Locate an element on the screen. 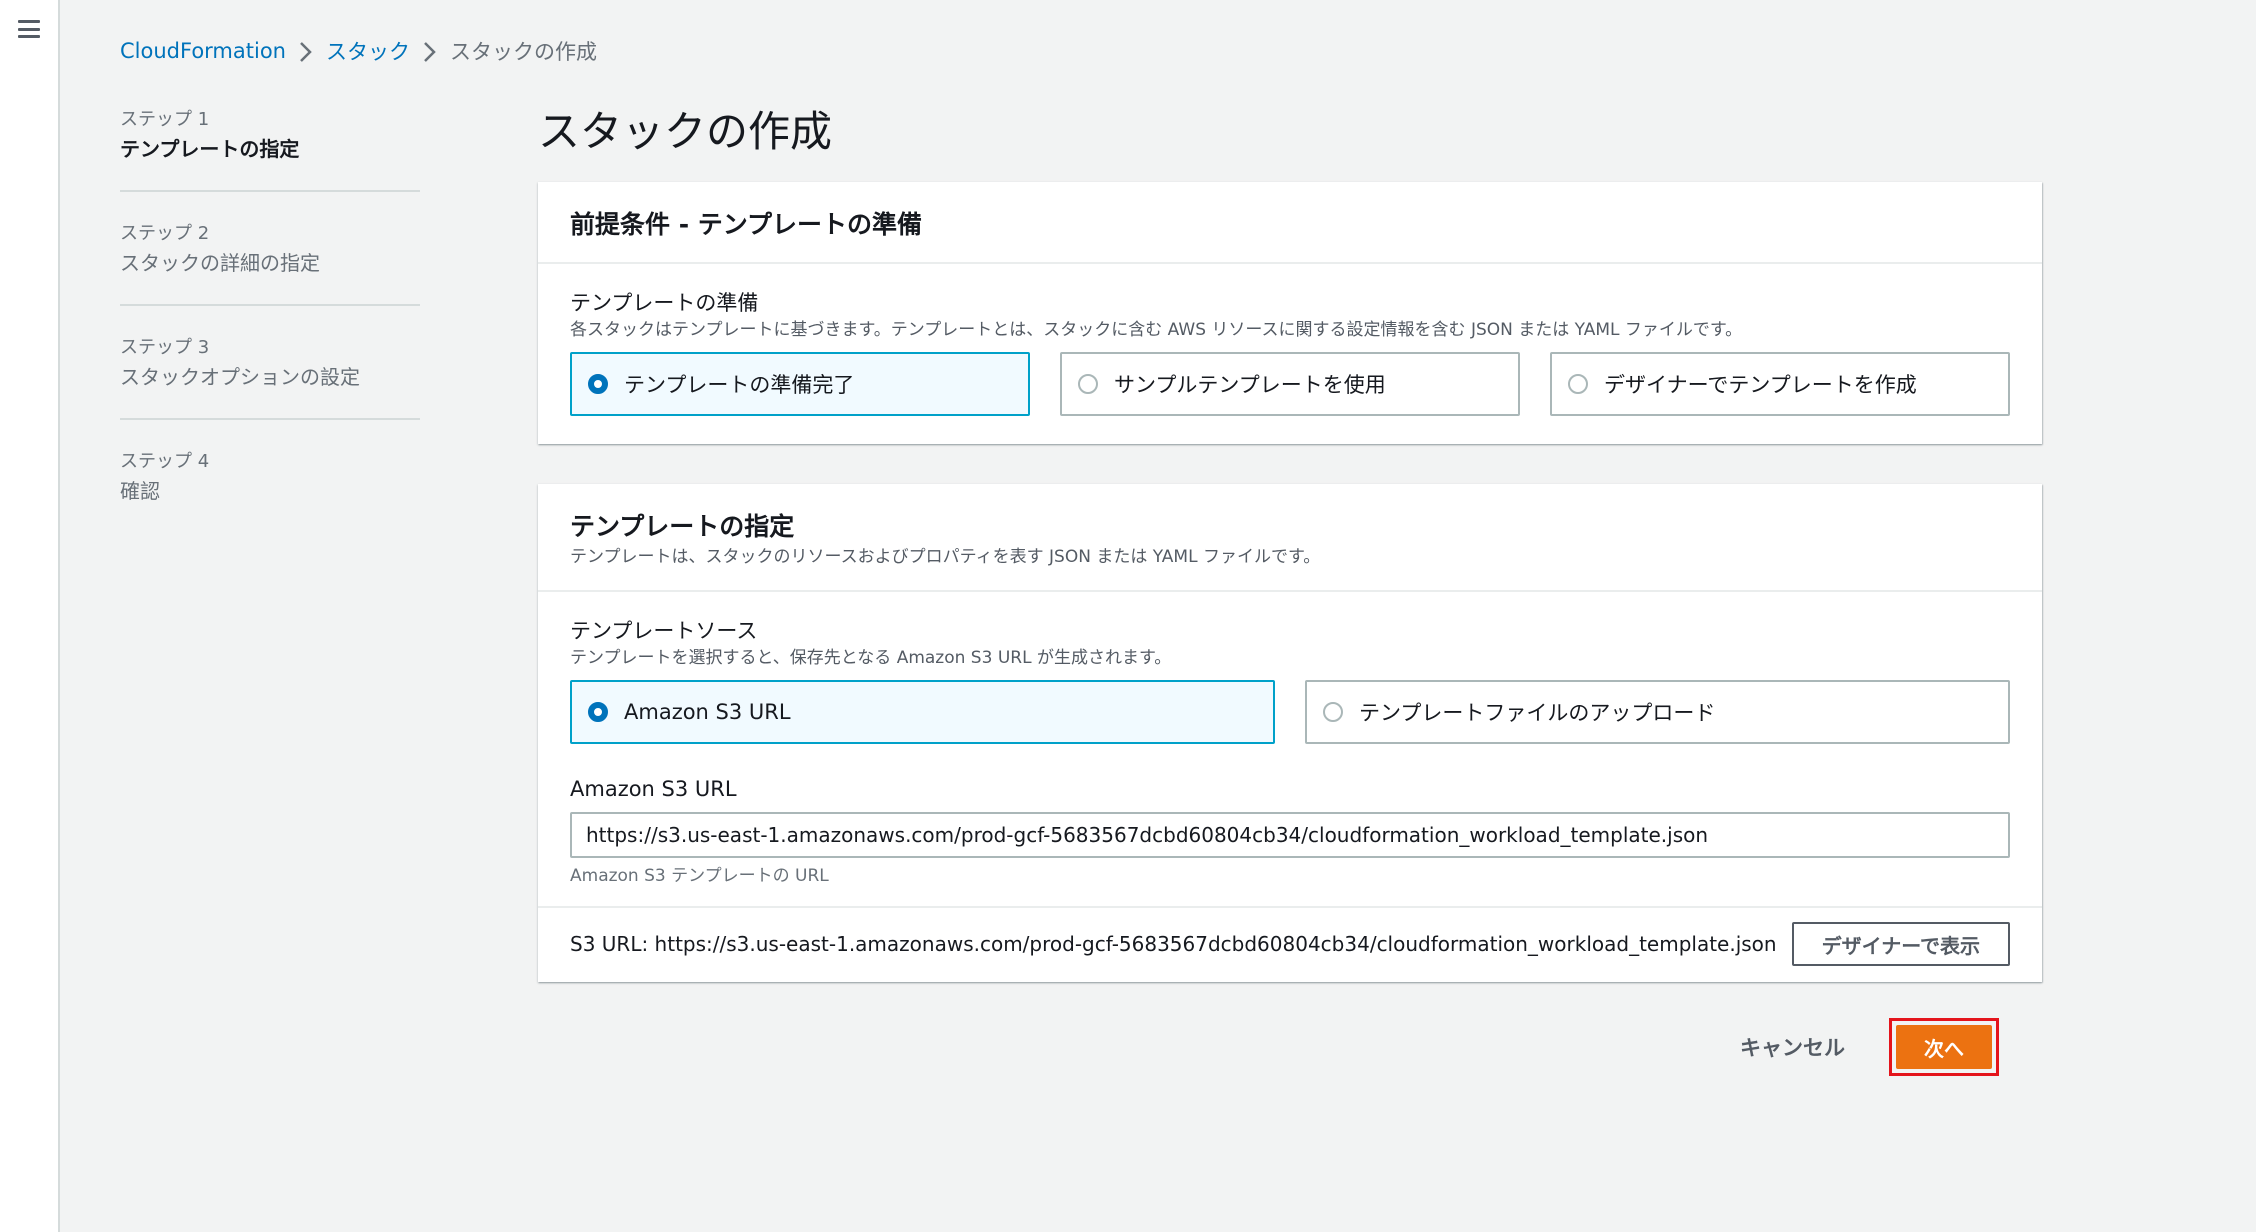 The width and height of the screenshot is (2256, 1232). wizard-step-1: ステップ 1 テンプレートの指定 is located at coordinates (270, 149).